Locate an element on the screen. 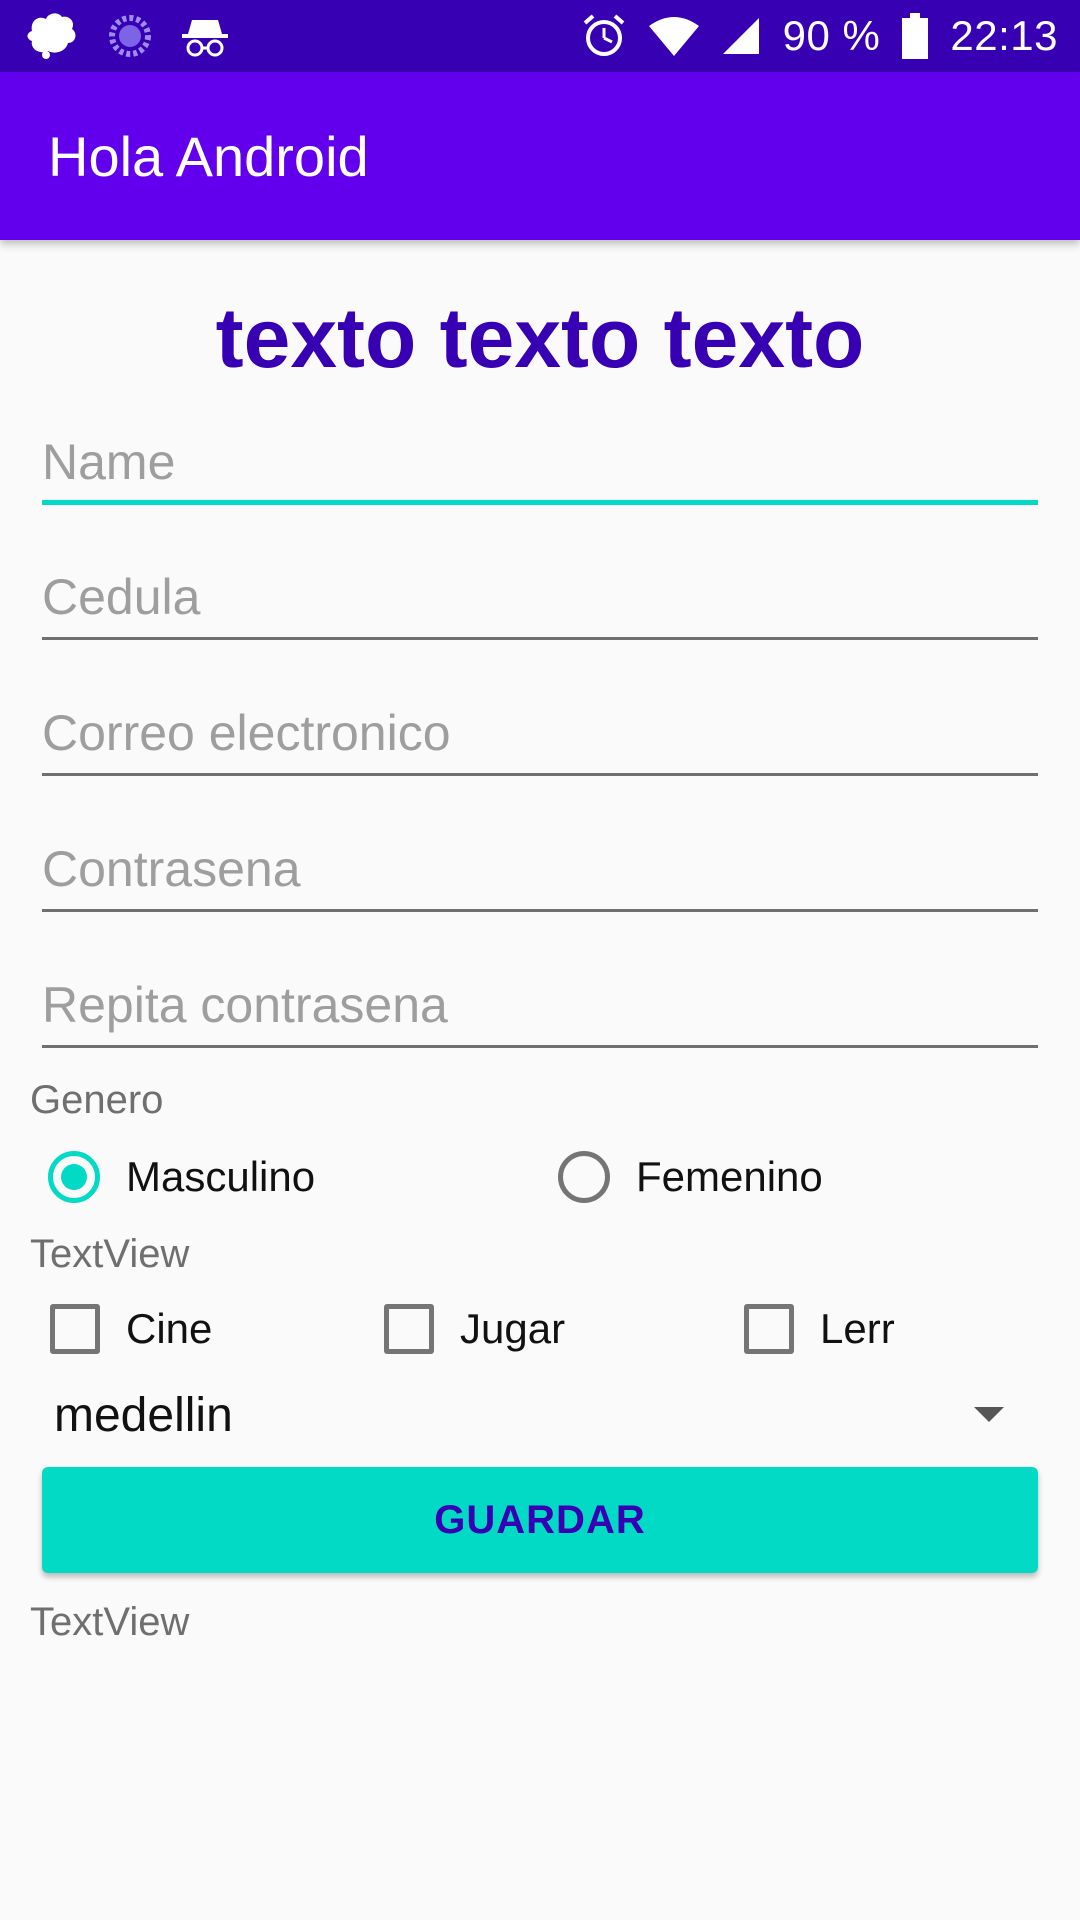 The width and height of the screenshot is (1080, 1920). checkbox-jugar-label: Jugar is located at coordinates (513, 1328).